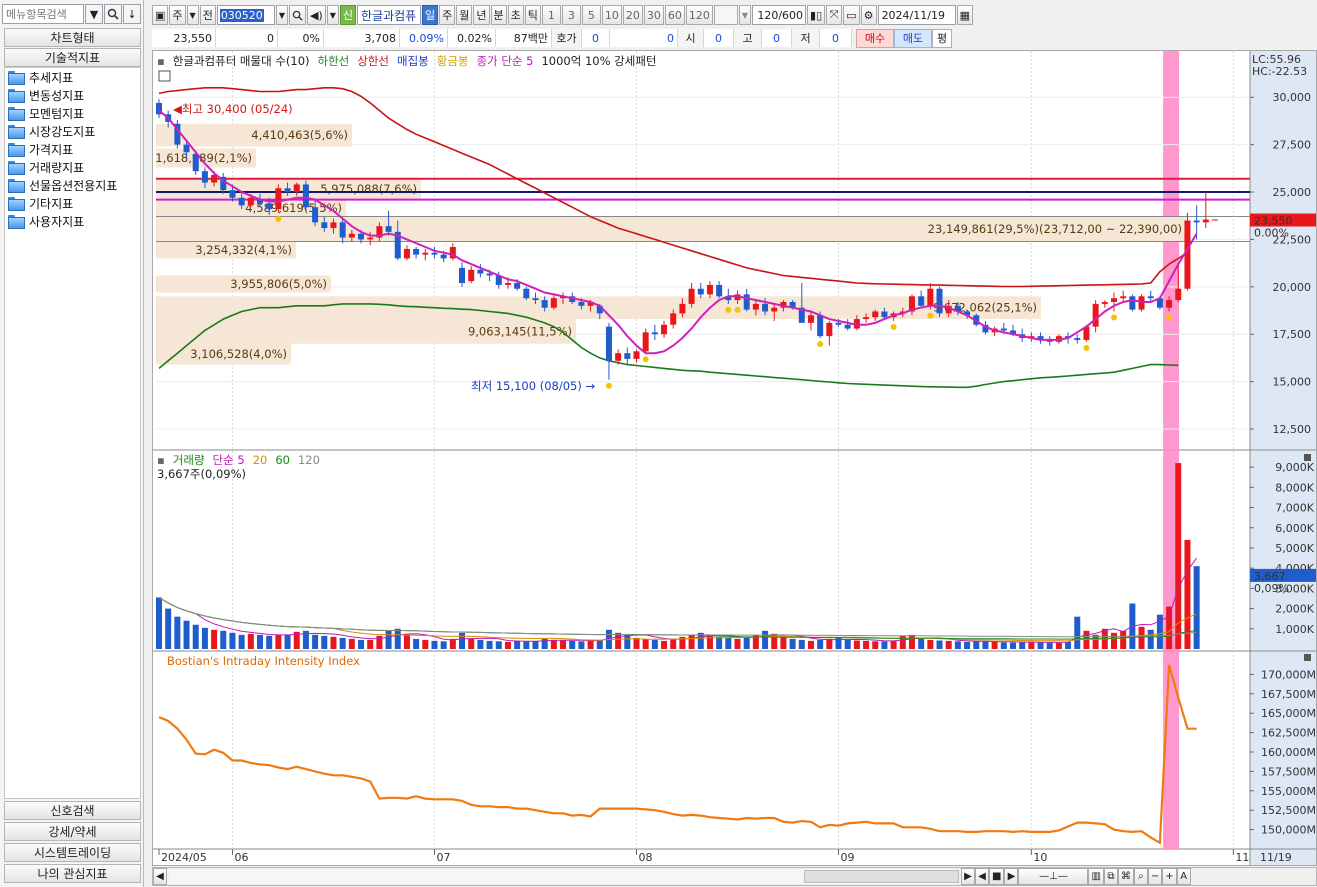 The width and height of the screenshot is (1317, 887). What do you see at coordinates (72, 221) in the screenshot?
I see `tree-item: 사용자지표` at bounding box center [72, 221].